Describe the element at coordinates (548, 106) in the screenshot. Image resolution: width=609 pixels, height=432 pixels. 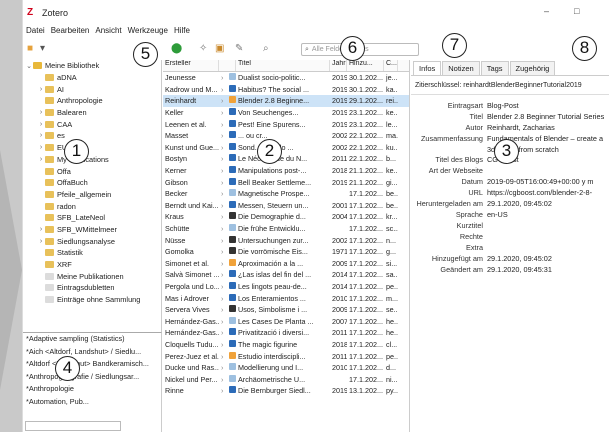
I see `field-value: Blog-Post` at that location.